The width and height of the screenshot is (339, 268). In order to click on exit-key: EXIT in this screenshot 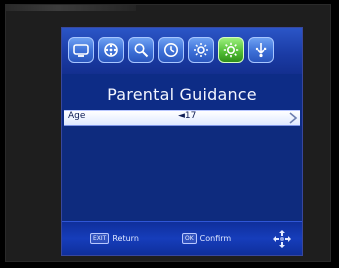, I will do `click(100, 238)`.